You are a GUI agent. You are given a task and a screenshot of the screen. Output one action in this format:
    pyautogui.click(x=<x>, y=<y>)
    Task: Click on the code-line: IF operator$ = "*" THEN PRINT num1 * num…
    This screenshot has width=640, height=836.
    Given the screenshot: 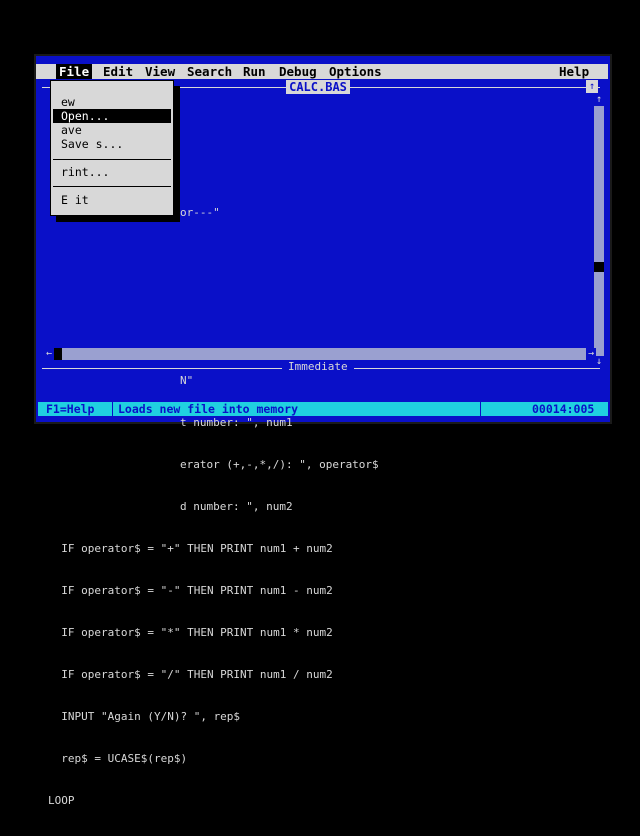 What is the action you would take?
    pyautogui.click(x=190, y=632)
    